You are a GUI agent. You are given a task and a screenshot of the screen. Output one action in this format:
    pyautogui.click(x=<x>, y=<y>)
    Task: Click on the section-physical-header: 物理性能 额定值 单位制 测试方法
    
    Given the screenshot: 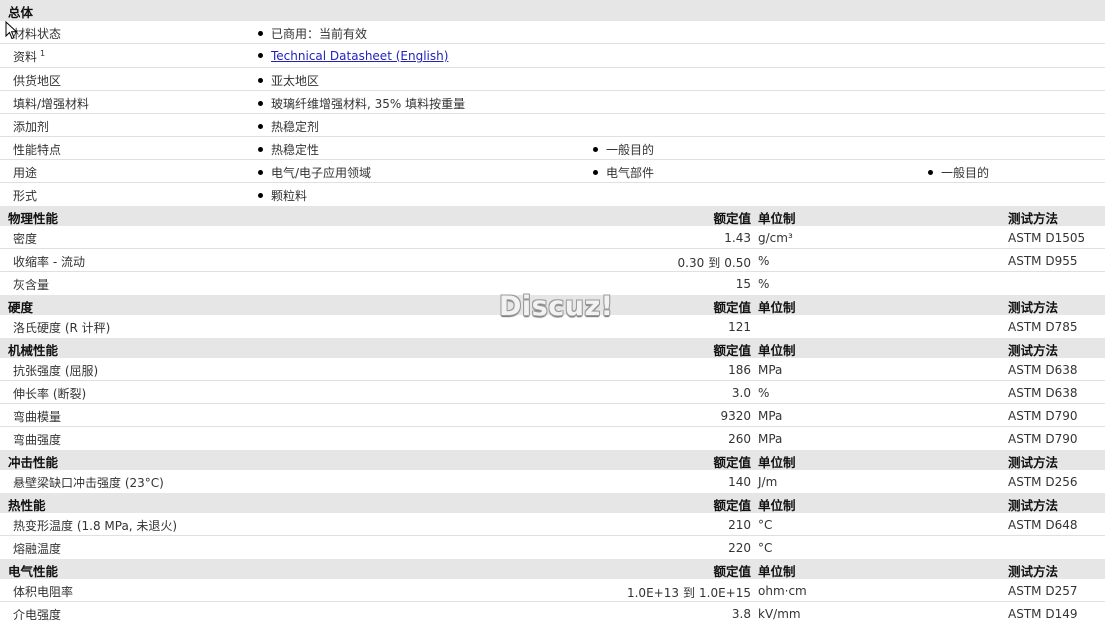 What is the action you would take?
    pyautogui.click(x=552, y=215)
    